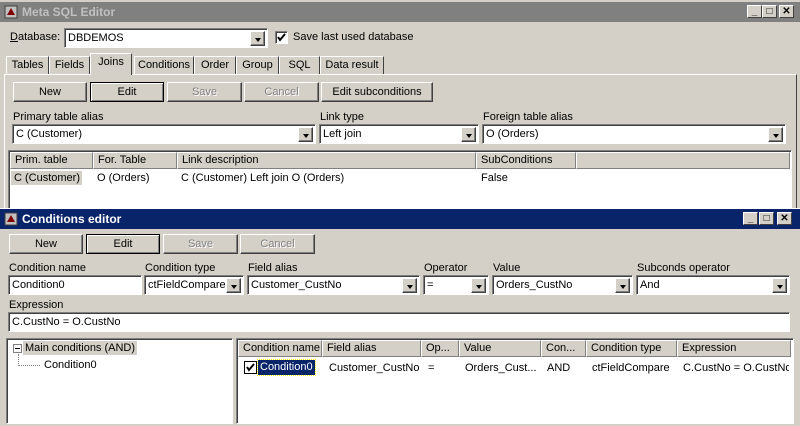 The width and height of the screenshot is (800, 426). I want to click on joins-save-button: Save, so click(204, 92).